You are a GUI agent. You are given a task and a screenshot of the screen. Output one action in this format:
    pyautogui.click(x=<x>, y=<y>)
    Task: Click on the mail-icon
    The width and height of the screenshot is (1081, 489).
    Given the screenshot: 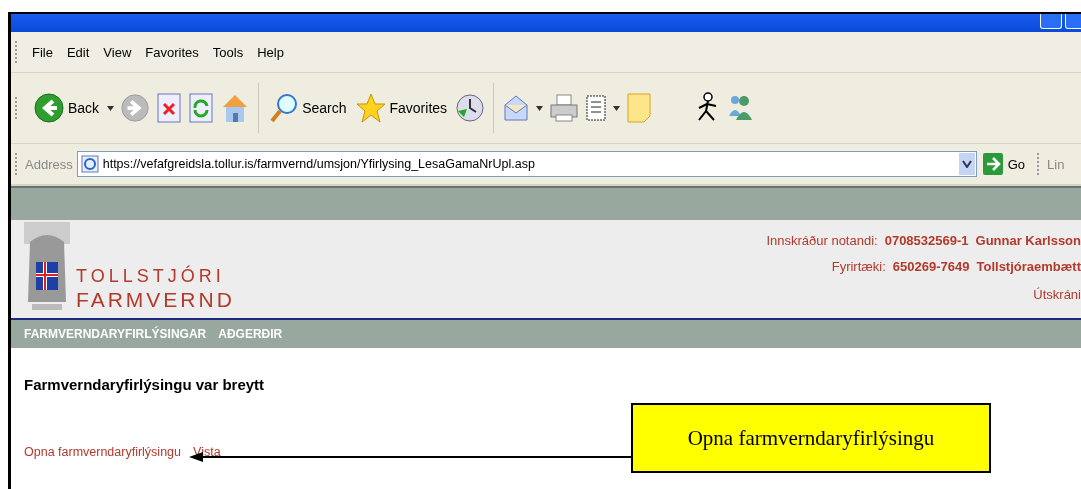 What is the action you would take?
    pyautogui.click(x=516, y=108)
    